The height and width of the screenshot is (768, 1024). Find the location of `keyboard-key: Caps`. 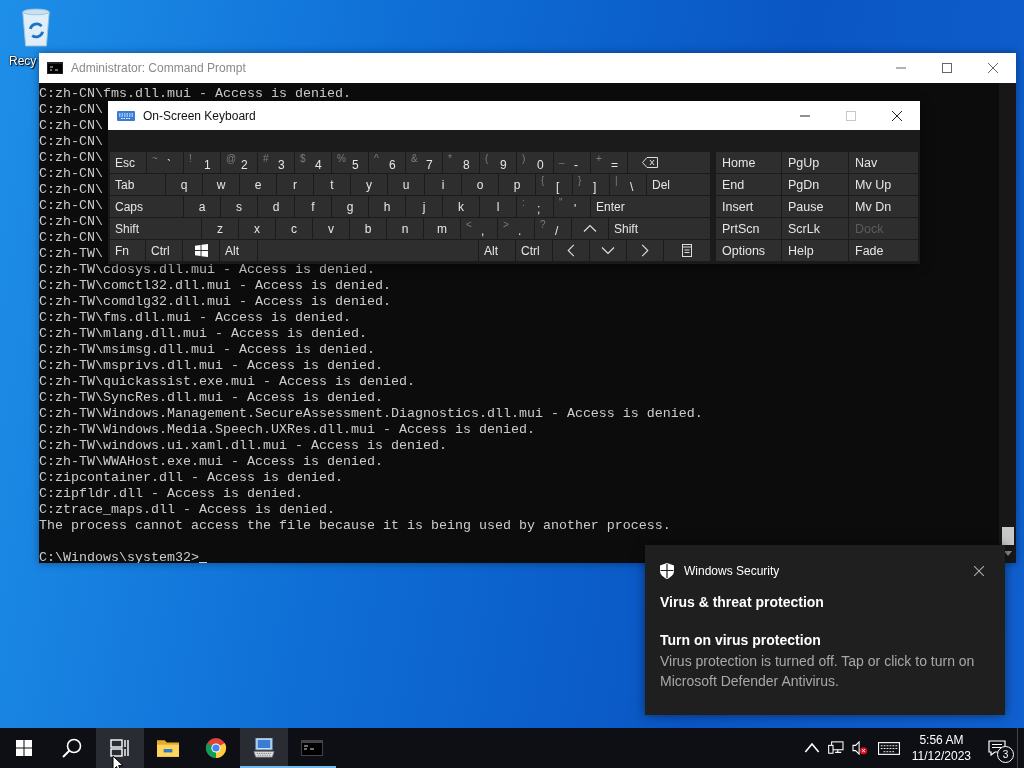

keyboard-key: Caps is located at coordinates (146, 206).